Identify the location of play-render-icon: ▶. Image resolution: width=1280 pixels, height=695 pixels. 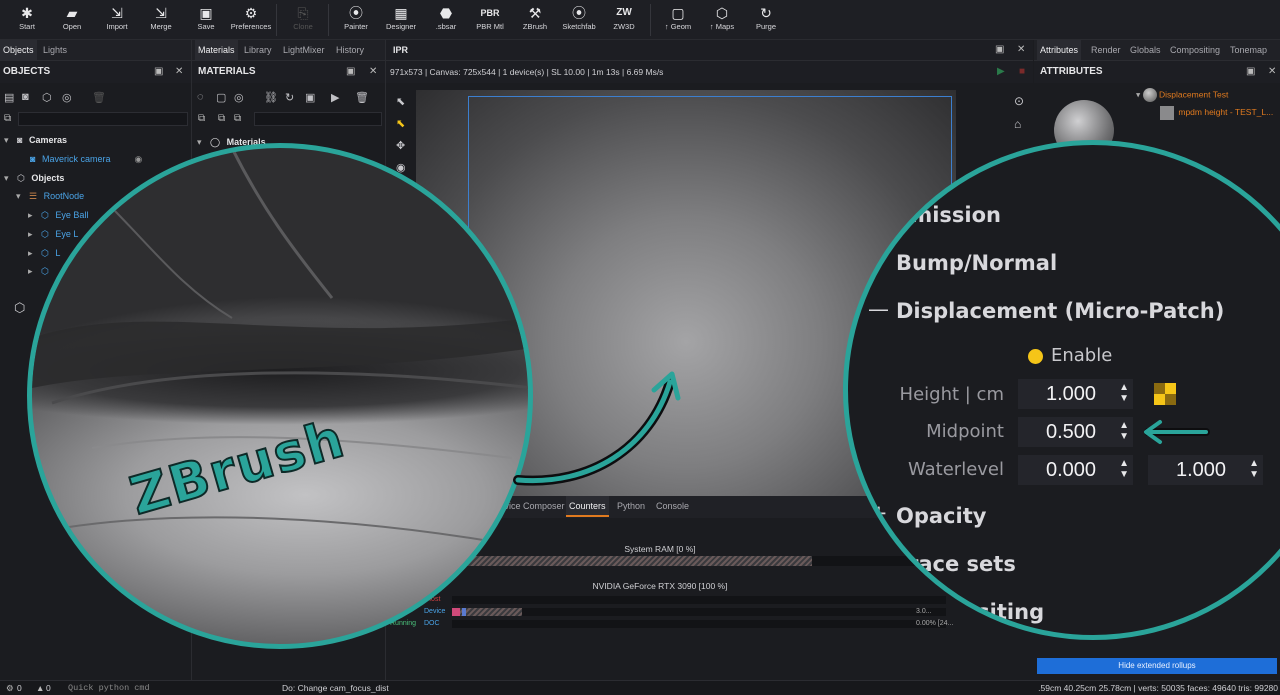
(1001, 71).